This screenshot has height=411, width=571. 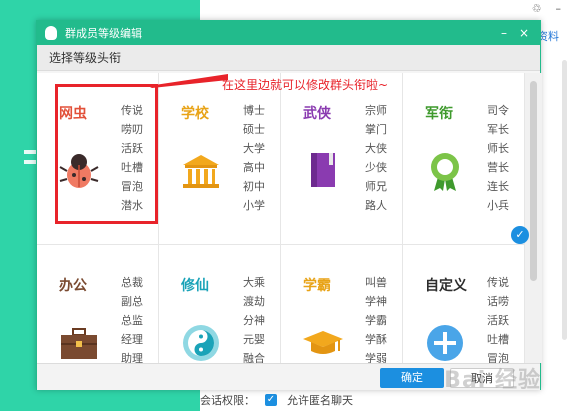 I want to click on title-label: 融合, so click(x=254, y=357).